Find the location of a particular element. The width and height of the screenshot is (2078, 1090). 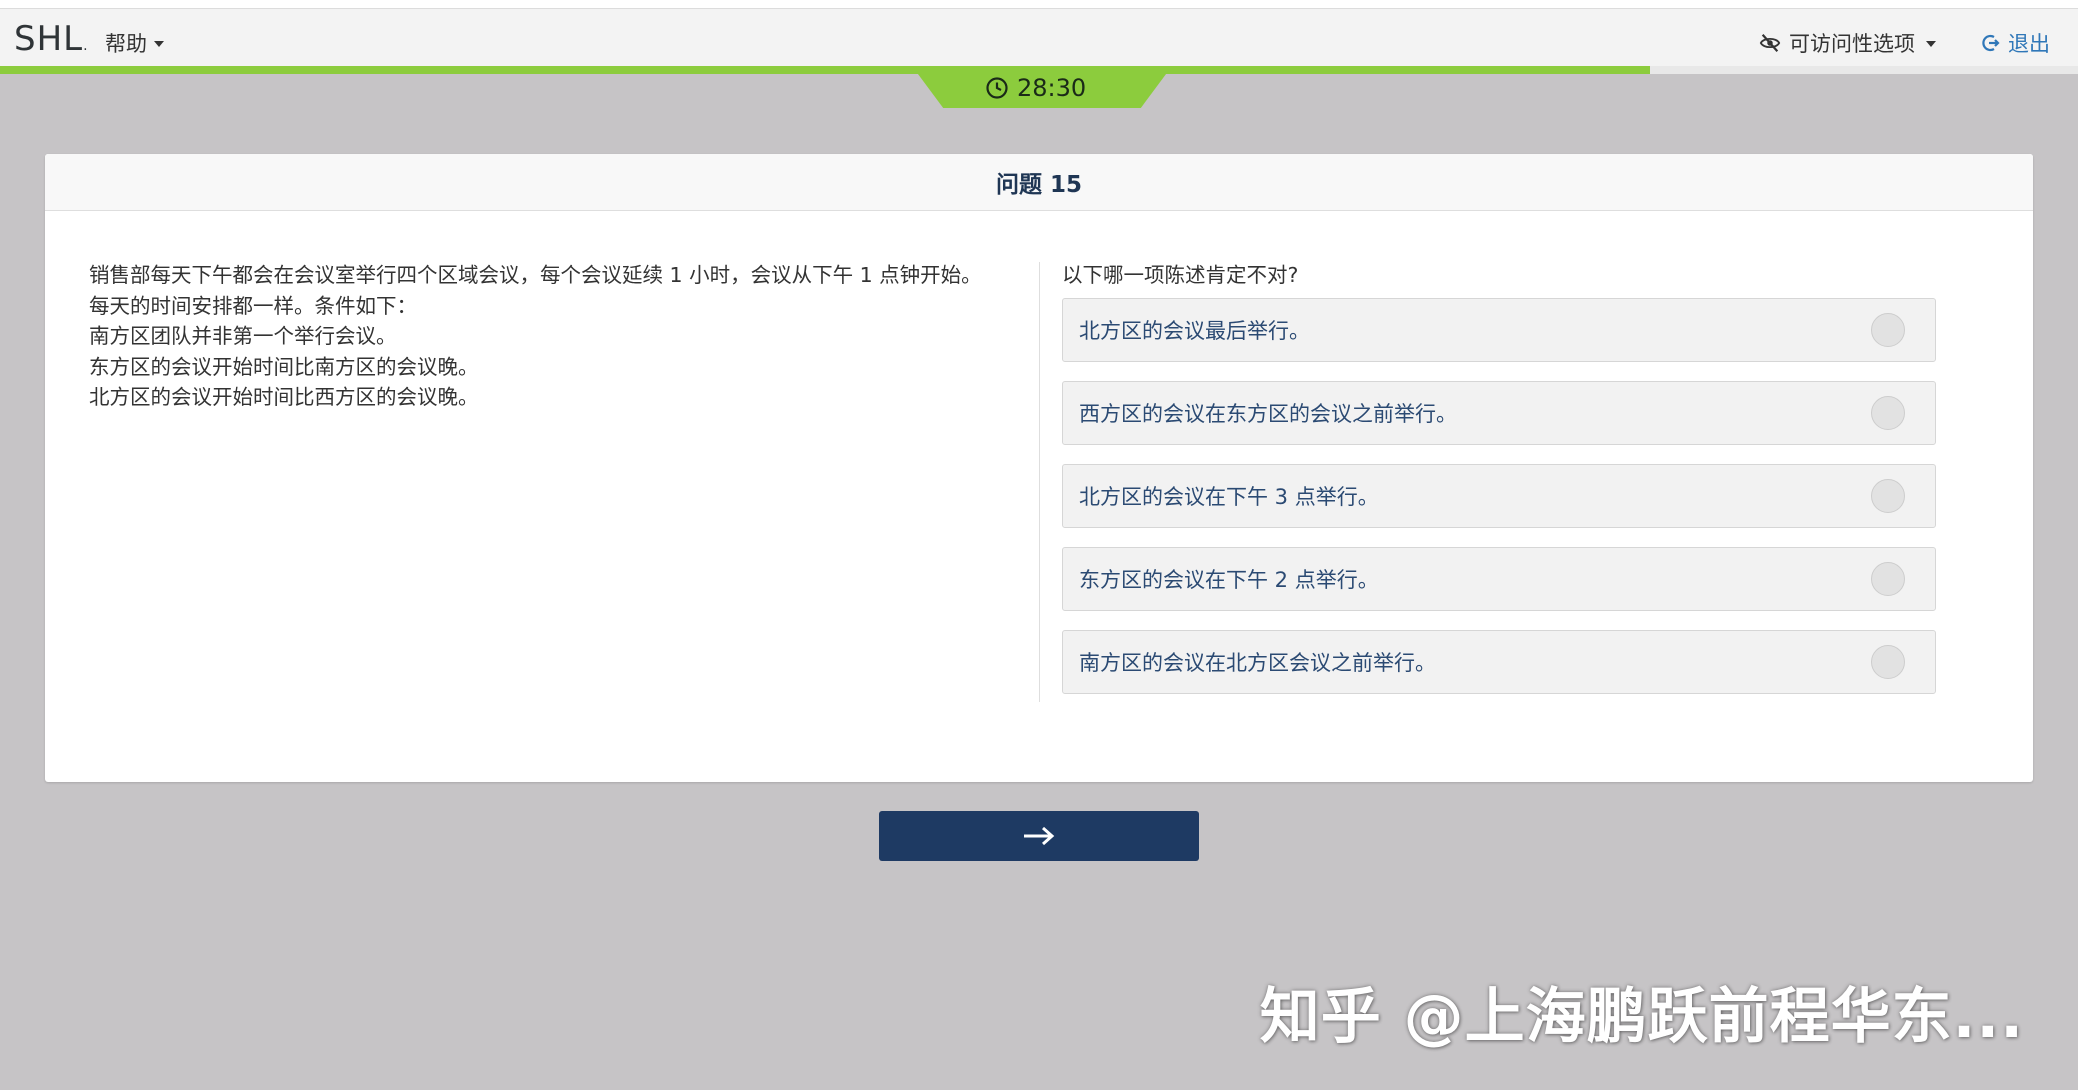

question-prompt: 以下哪一项陈述肯定不对? is located at coordinates (1180, 275).